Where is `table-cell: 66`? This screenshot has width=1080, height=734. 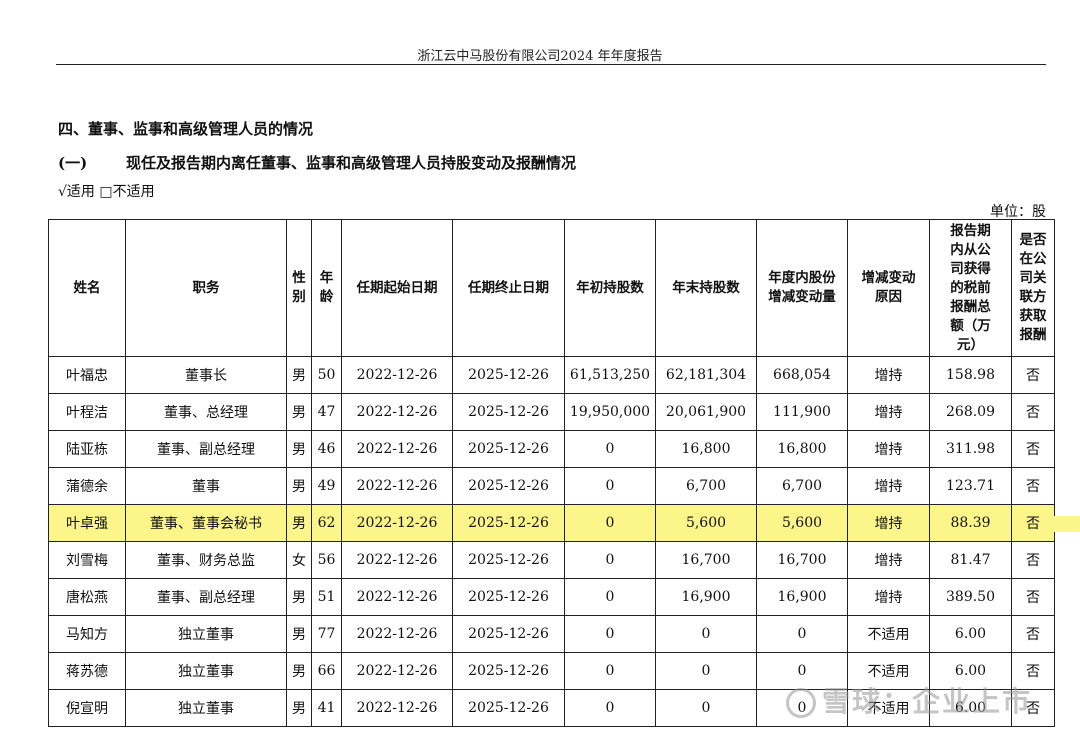 table-cell: 66 is located at coordinates (326, 671).